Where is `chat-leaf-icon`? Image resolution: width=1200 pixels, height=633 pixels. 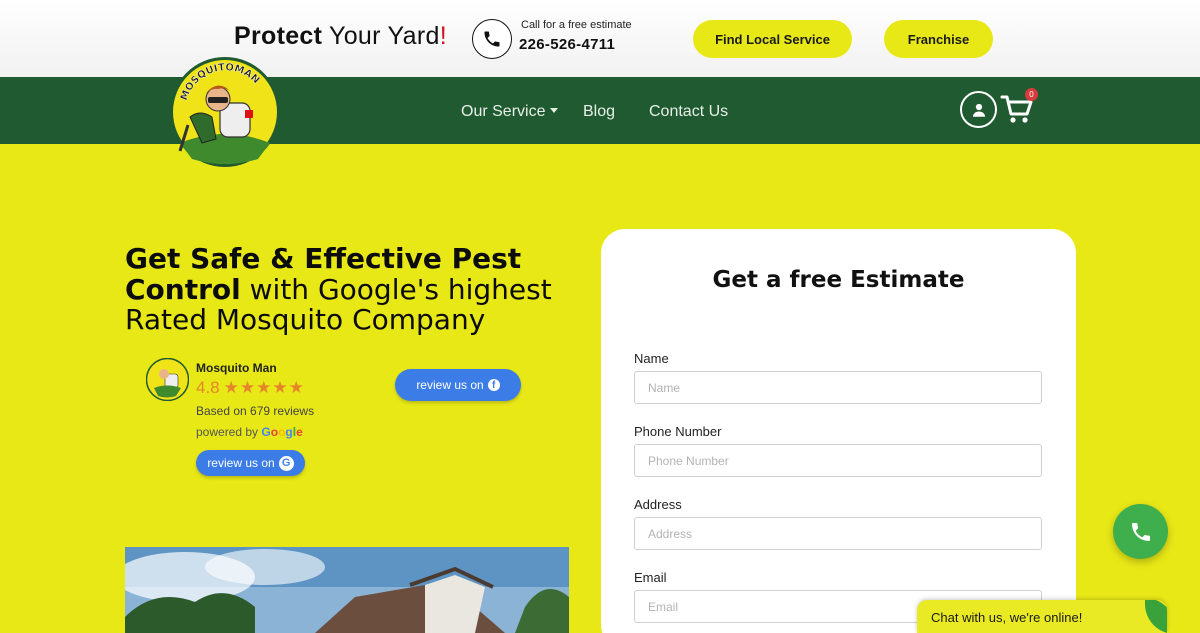
chat-leaf-icon is located at coordinates (1156, 616).